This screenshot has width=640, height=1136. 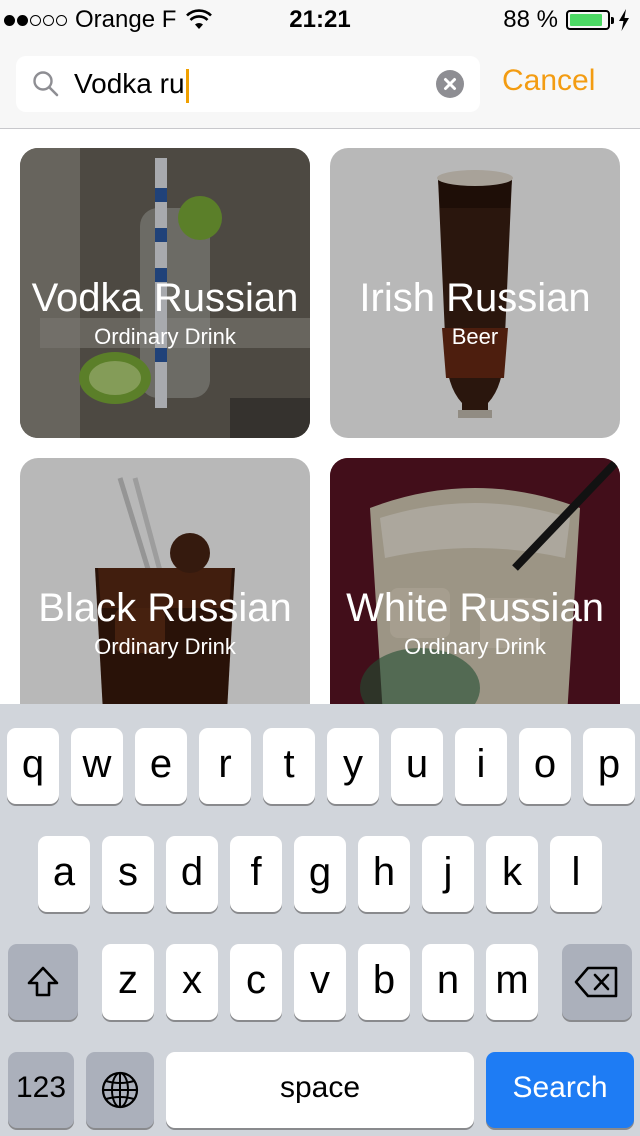 I want to click on key-j: j, so click(x=448, y=874).